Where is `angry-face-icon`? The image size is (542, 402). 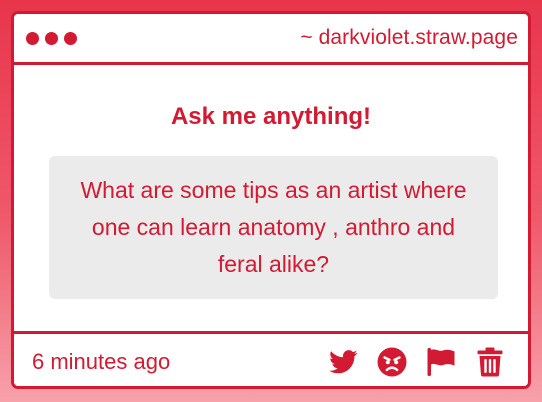 angry-face-icon is located at coordinates (392, 361).